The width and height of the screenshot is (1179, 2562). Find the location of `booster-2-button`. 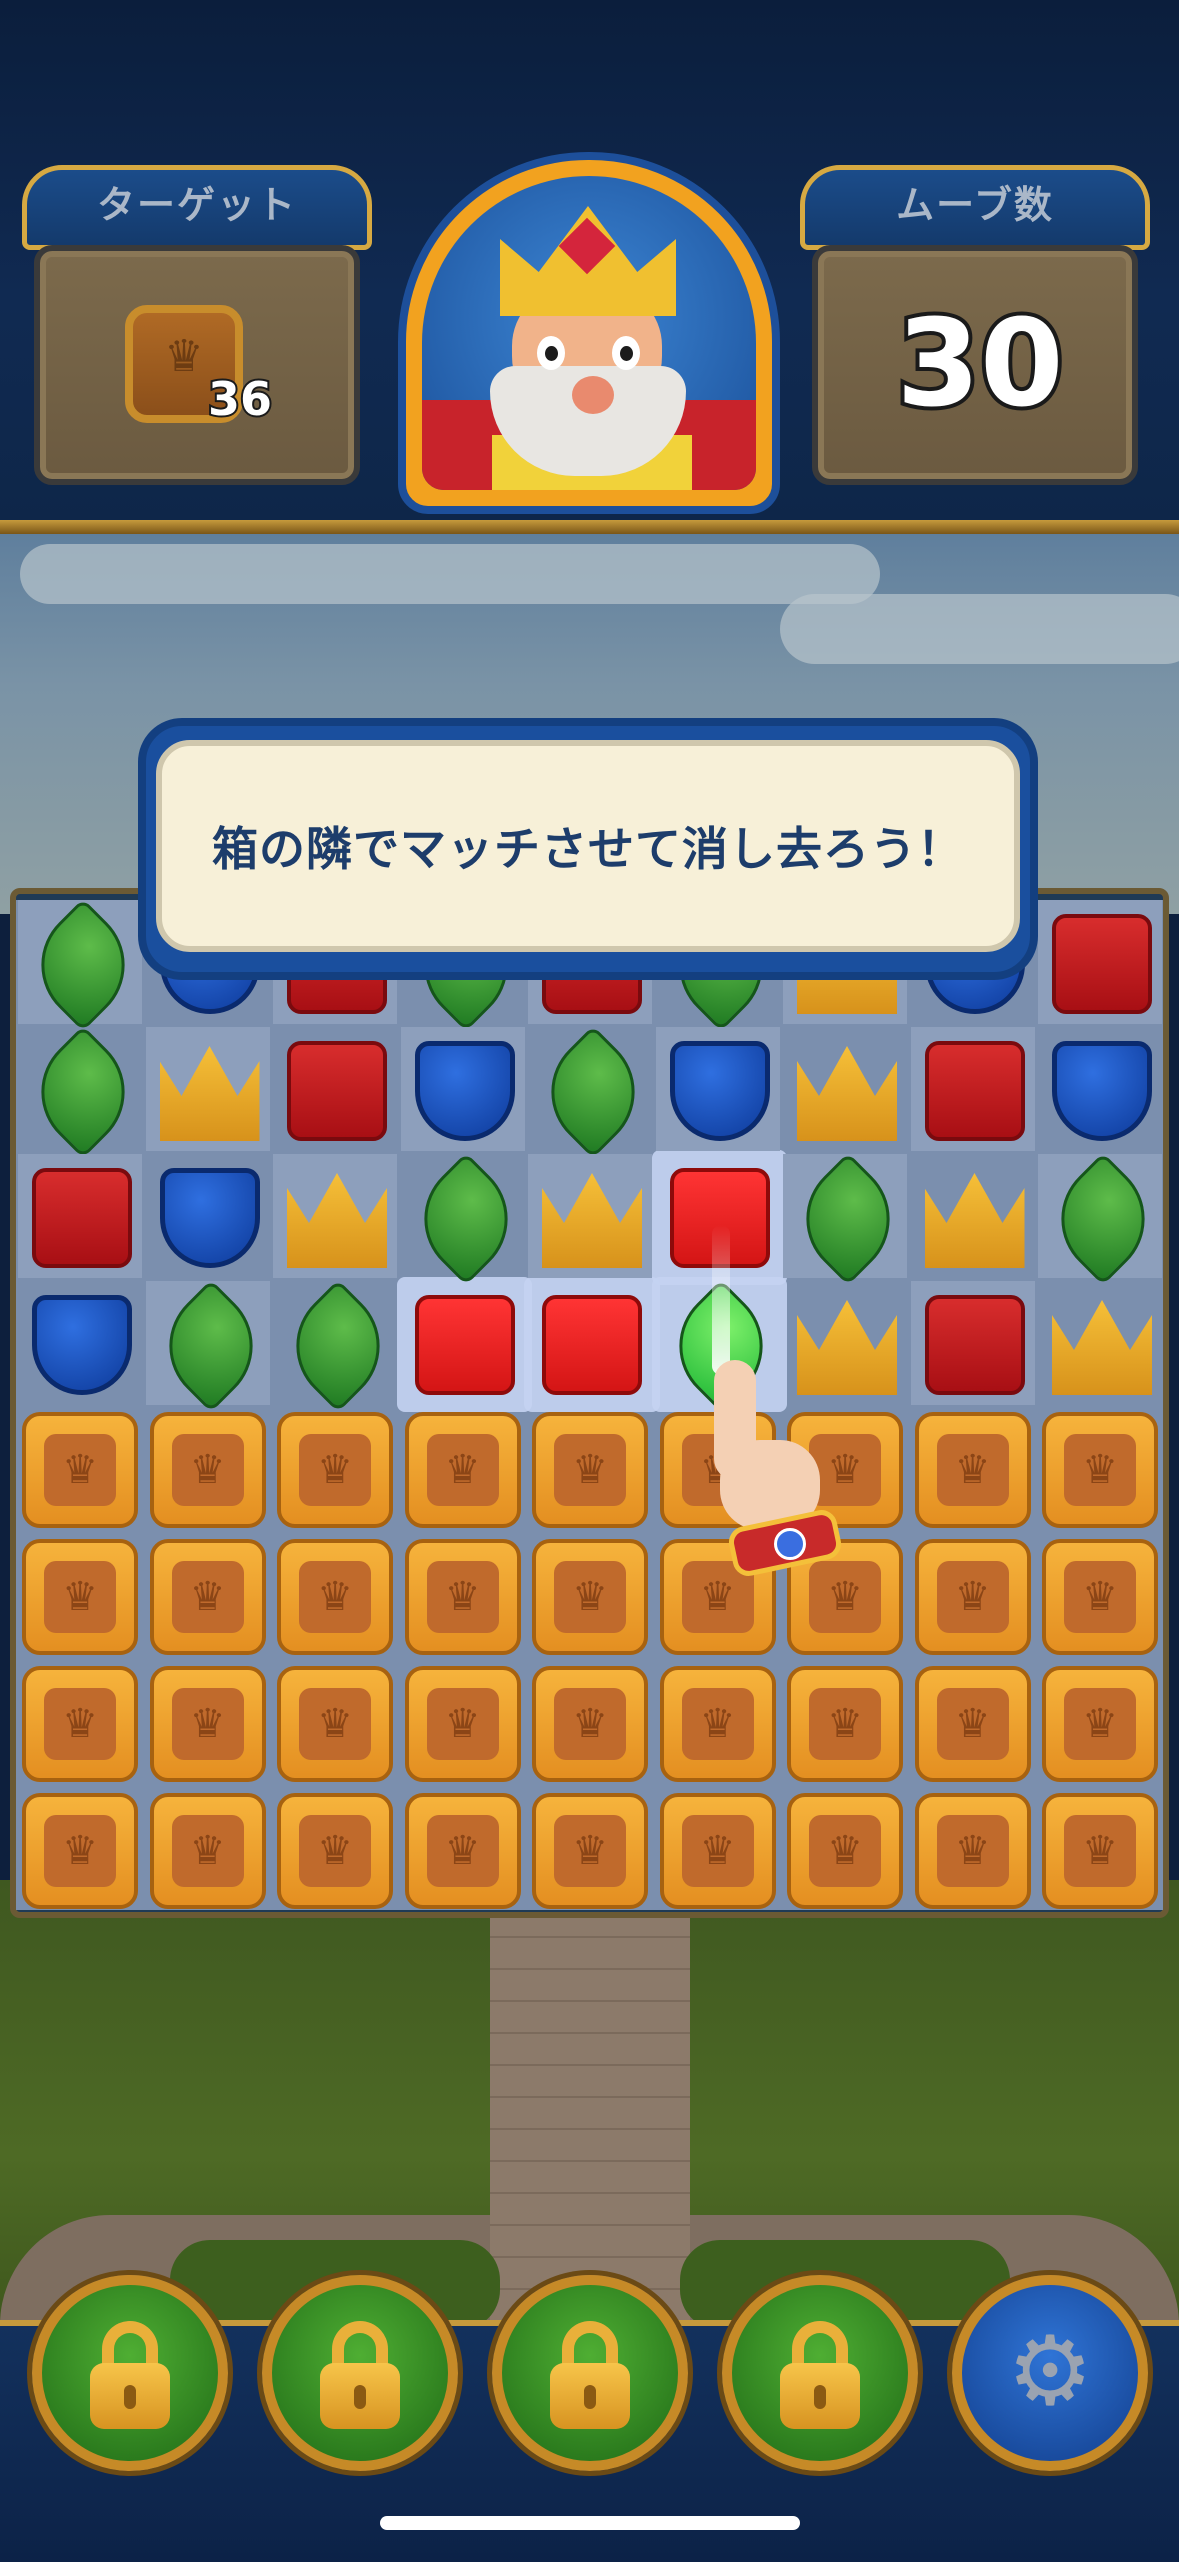

booster-2-button is located at coordinates (360, 2373).